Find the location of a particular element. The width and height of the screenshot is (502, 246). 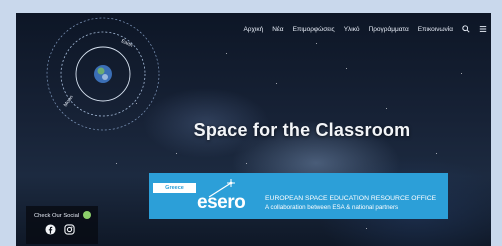

hero-title: Space for the Classroom is located at coordinates (302, 130).